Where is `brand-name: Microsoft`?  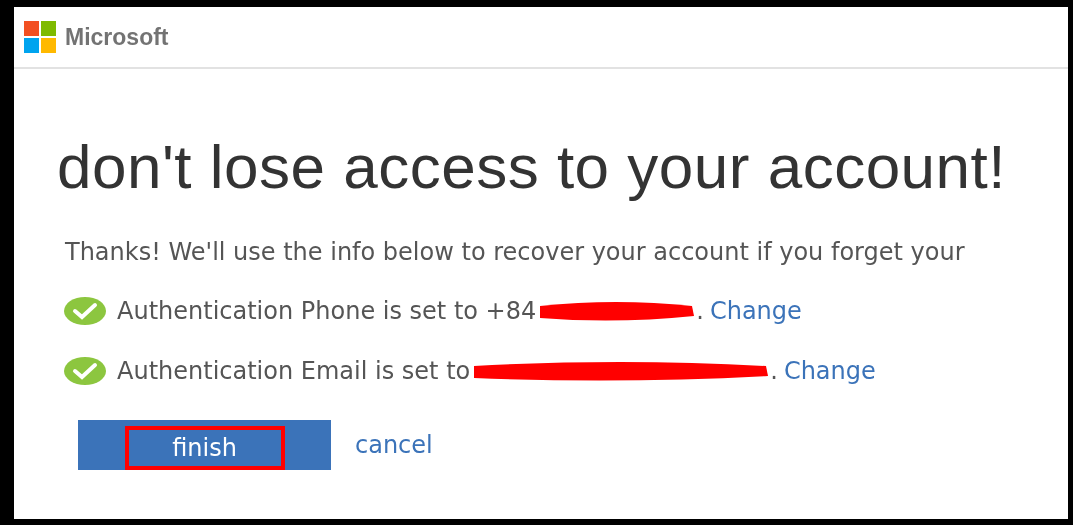 brand-name: Microsoft is located at coordinates (117, 37).